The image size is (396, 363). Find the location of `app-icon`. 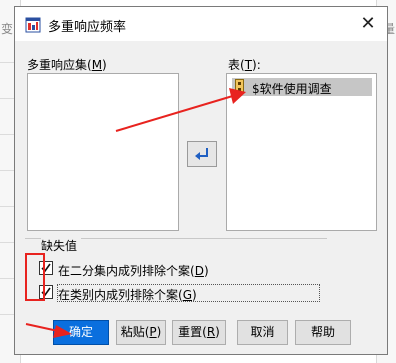

app-icon is located at coordinates (33, 25).